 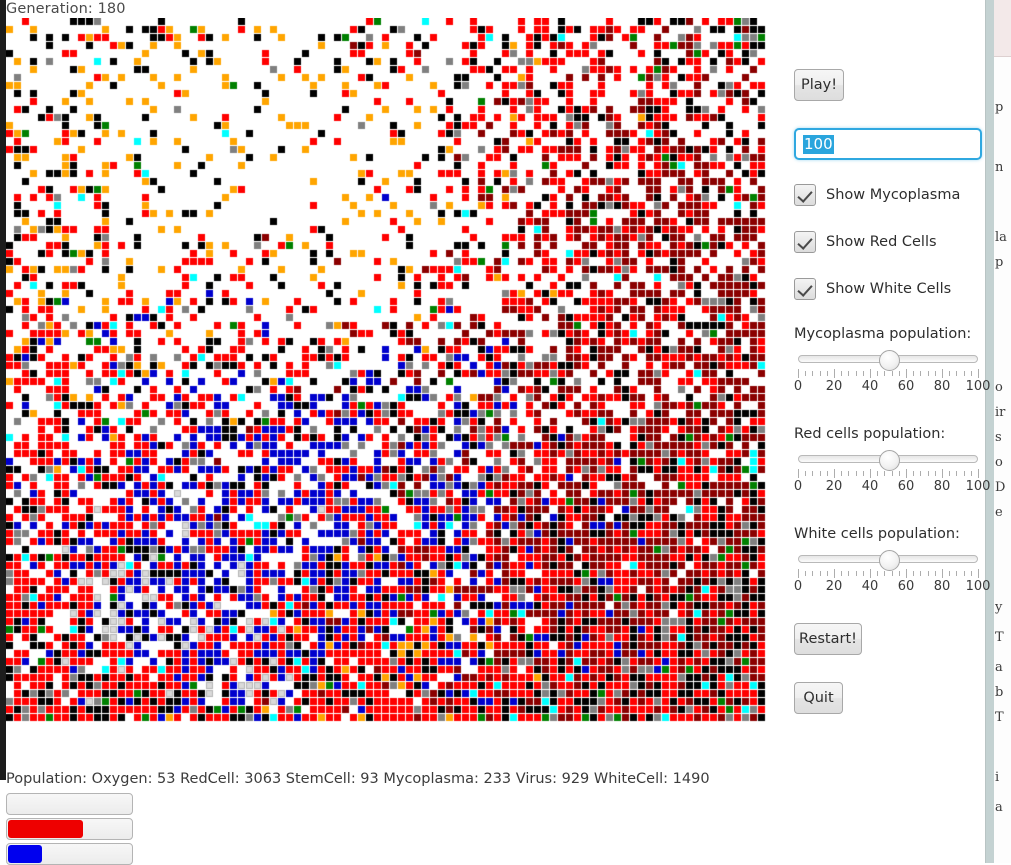 What do you see at coordinates (828, 639) in the screenshot?
I see `restart-button: Restart!` at bounding box center [828, 639].